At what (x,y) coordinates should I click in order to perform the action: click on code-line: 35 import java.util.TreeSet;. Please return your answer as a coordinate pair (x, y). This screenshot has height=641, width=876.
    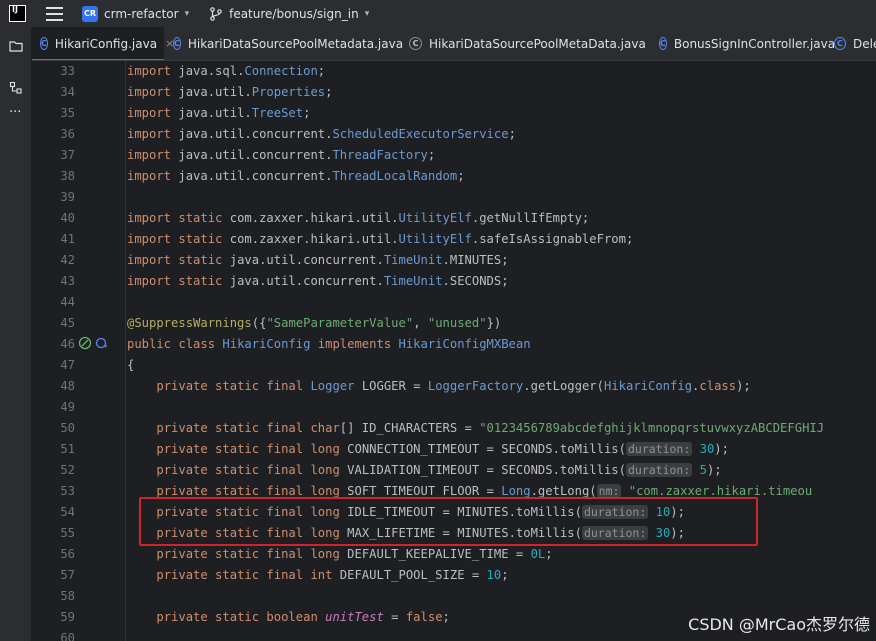
    Looking at the image, I should click on (454, 113).